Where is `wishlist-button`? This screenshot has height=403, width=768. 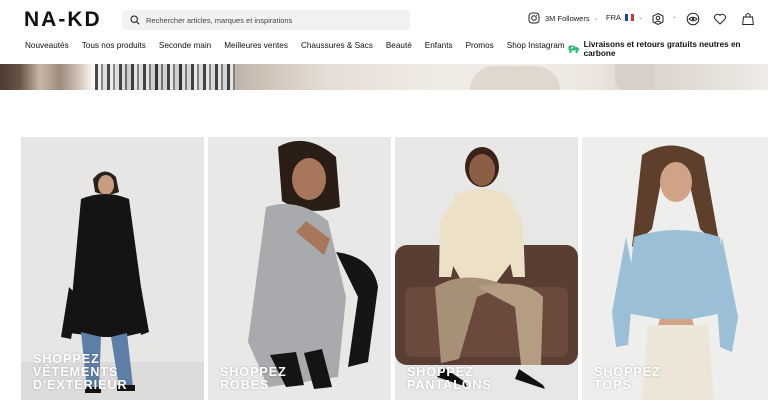
wishlist-button is located at coordinates (720, 19).